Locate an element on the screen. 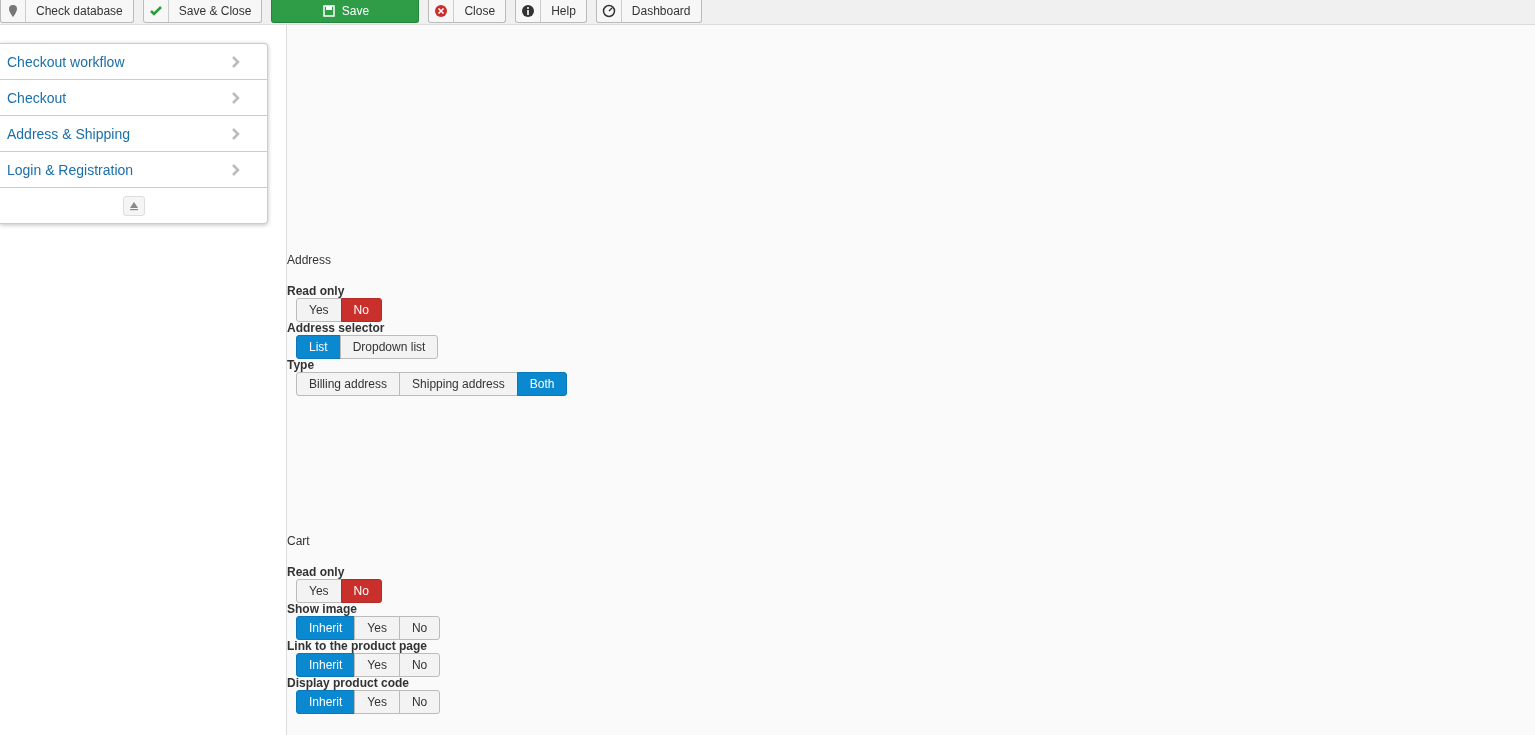  option-button: Billing address is located at coordinates (348, 384).